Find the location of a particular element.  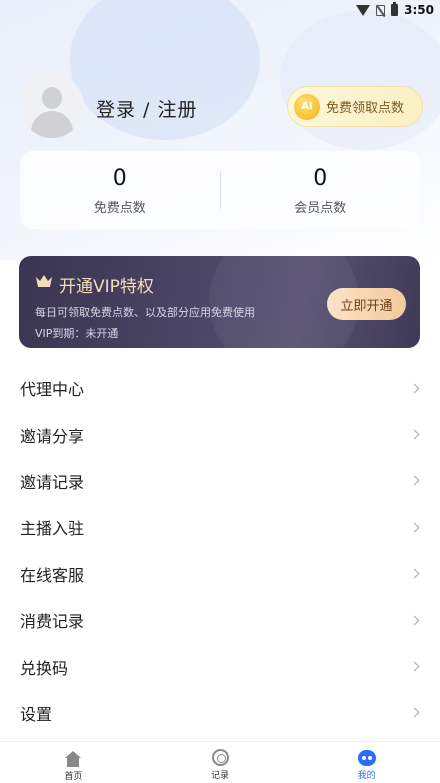

mine-icon is located at coordinates (366, 758).